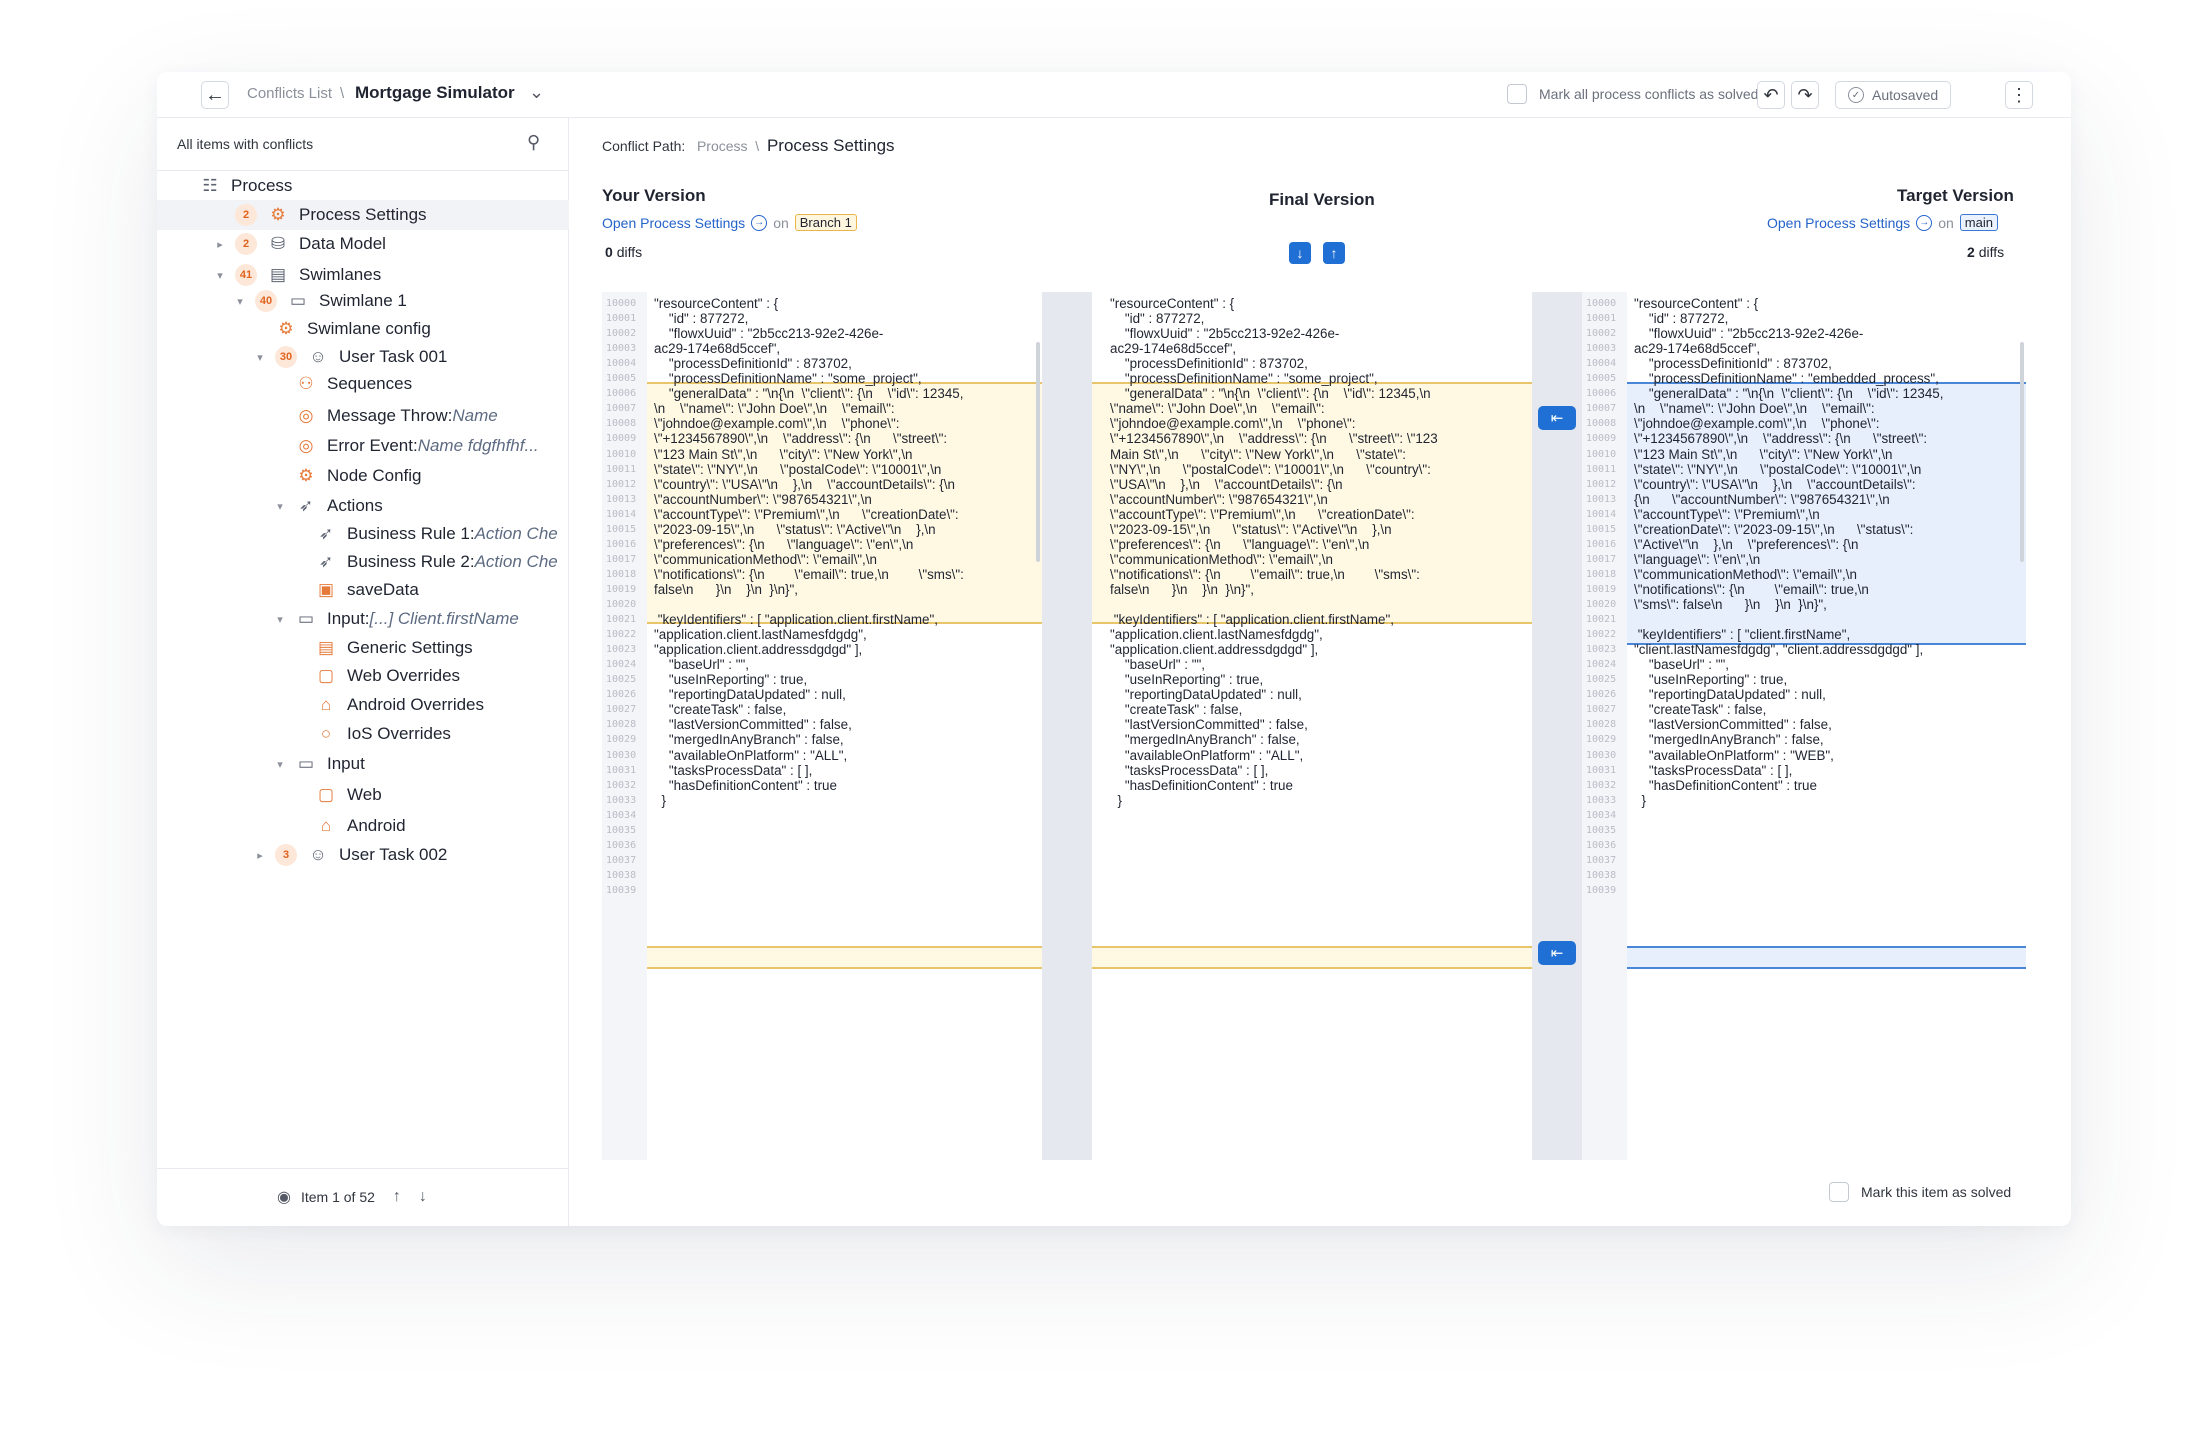  Describe the element at coordinates (1632, 94) in the screenshot. I see `mark-all-solved: Mark all process conflicts as solved` at that location.